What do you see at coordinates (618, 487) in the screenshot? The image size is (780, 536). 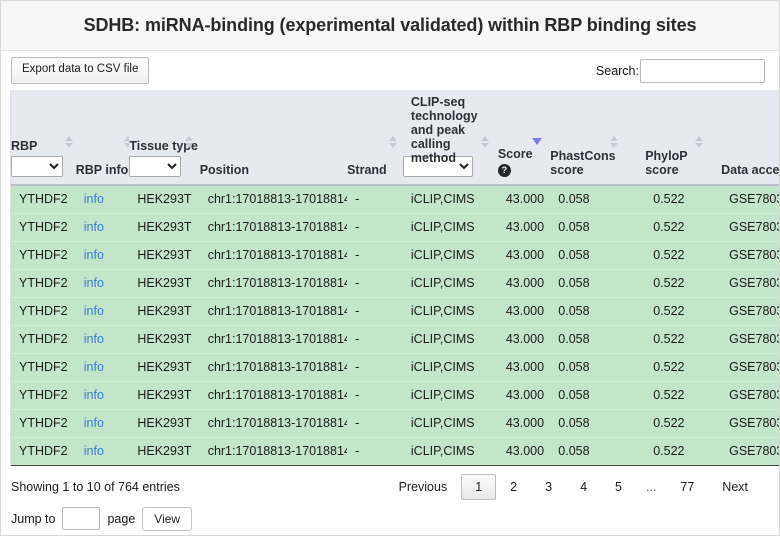 I see `pagination-page-5: 5` at bounding box center [618, 487].